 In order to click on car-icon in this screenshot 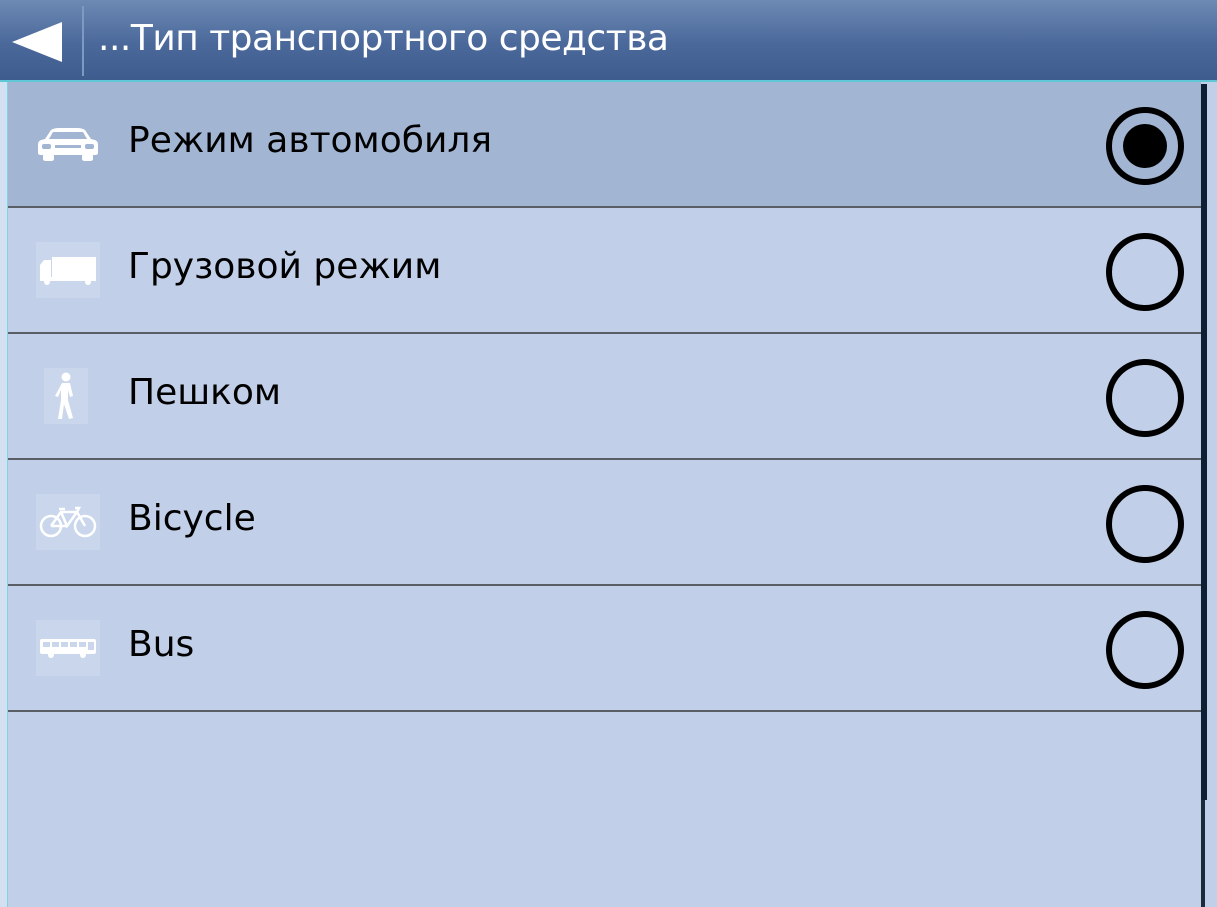, I will do `click(68, 144)`.